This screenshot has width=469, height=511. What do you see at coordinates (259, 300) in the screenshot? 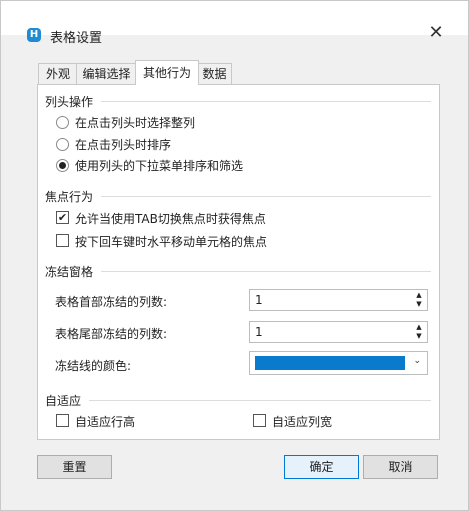
I see `frozen-leading-value: 1` at bounding box center [259, 300].